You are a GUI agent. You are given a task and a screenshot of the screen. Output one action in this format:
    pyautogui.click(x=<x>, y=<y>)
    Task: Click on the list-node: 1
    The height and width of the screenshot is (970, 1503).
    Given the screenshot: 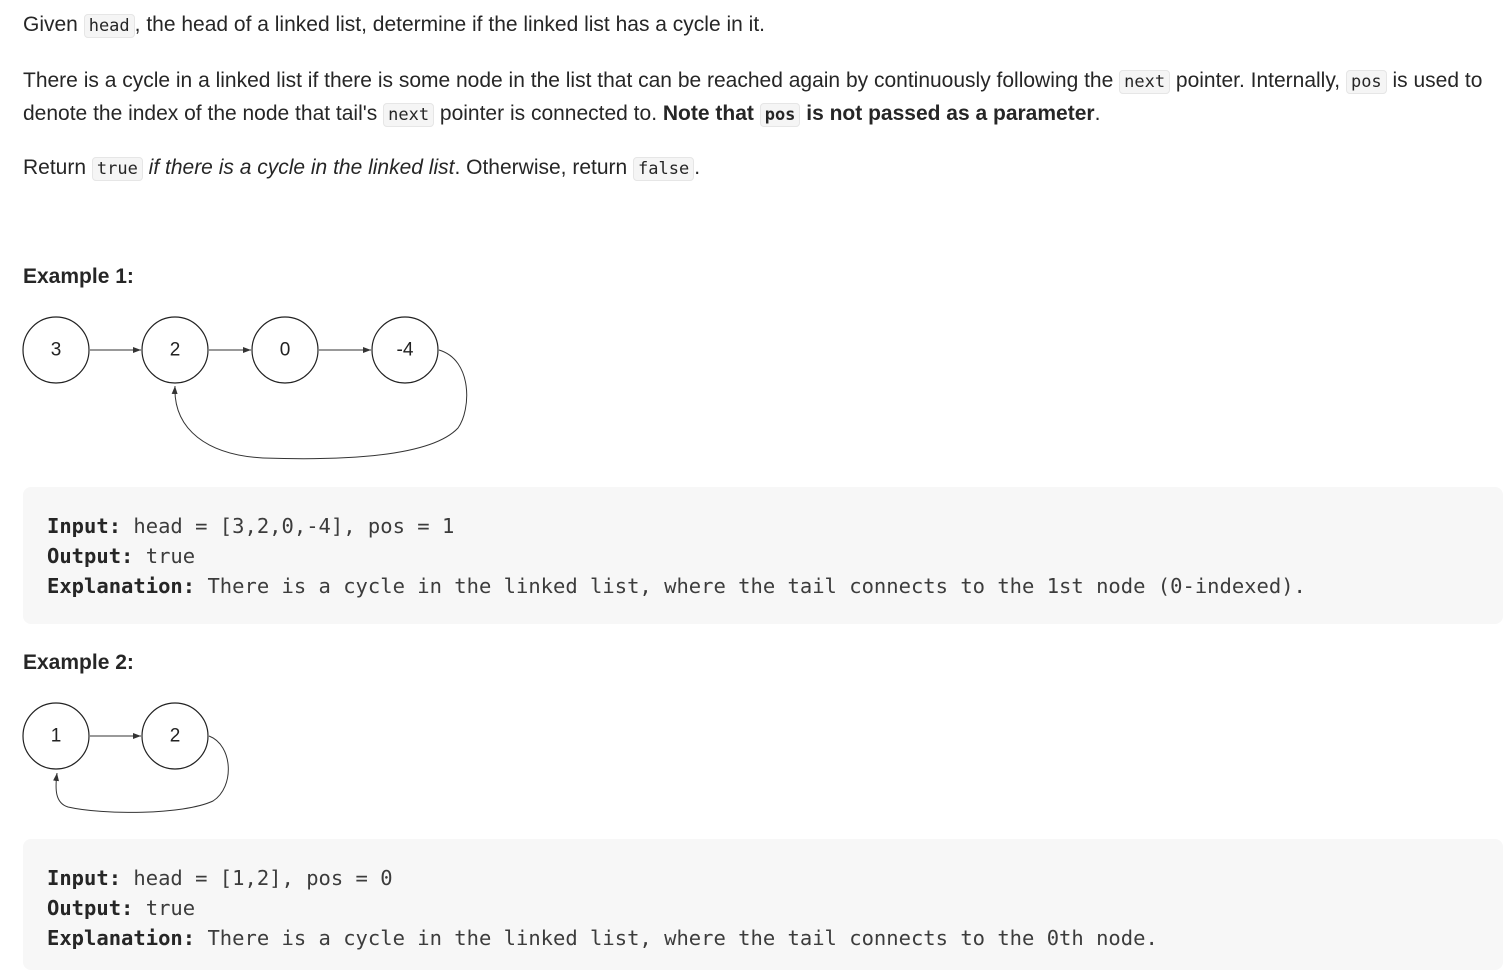 What is the action you would take?
    pyautogui.click(x=56, y=736)
    